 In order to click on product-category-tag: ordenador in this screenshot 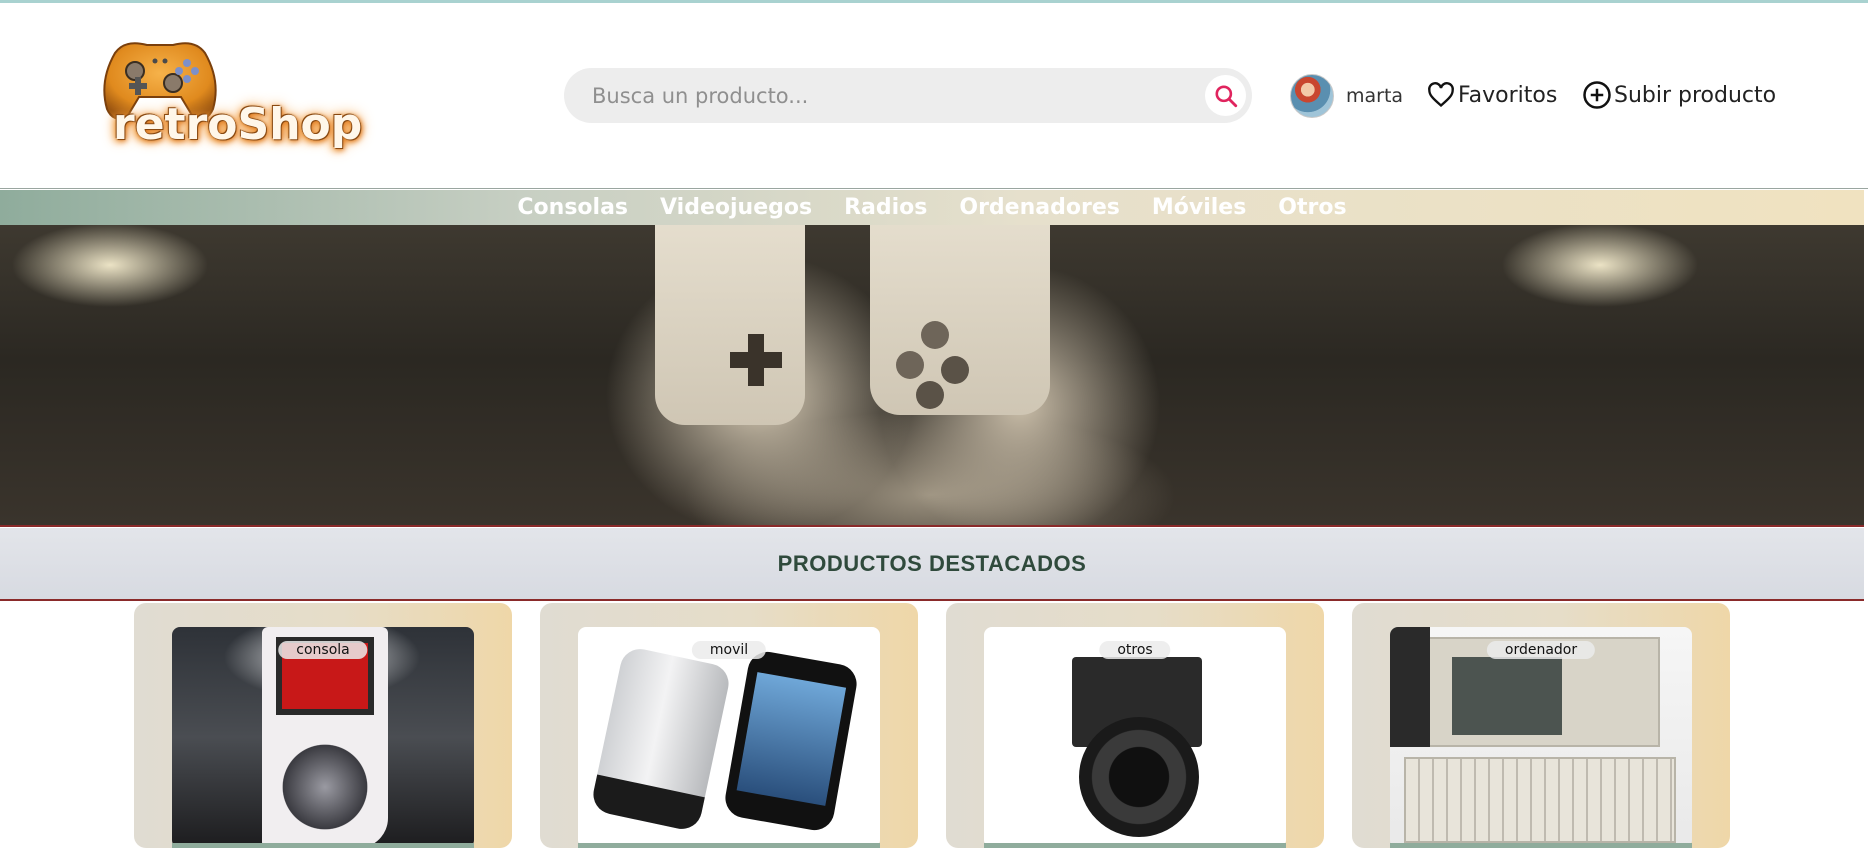, I will do `click(1541, 650)`.